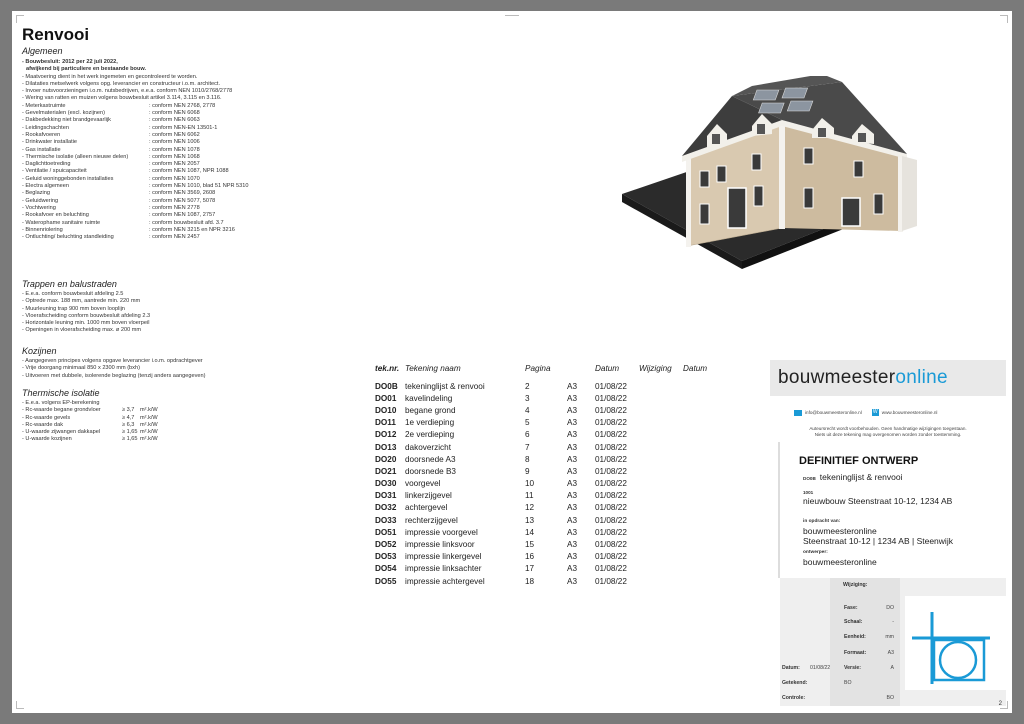 This screenshot has width=1024, height=724. Describe the element at coordinates (769, 172) in the screenshot. I see `house-impression-image` at that location.